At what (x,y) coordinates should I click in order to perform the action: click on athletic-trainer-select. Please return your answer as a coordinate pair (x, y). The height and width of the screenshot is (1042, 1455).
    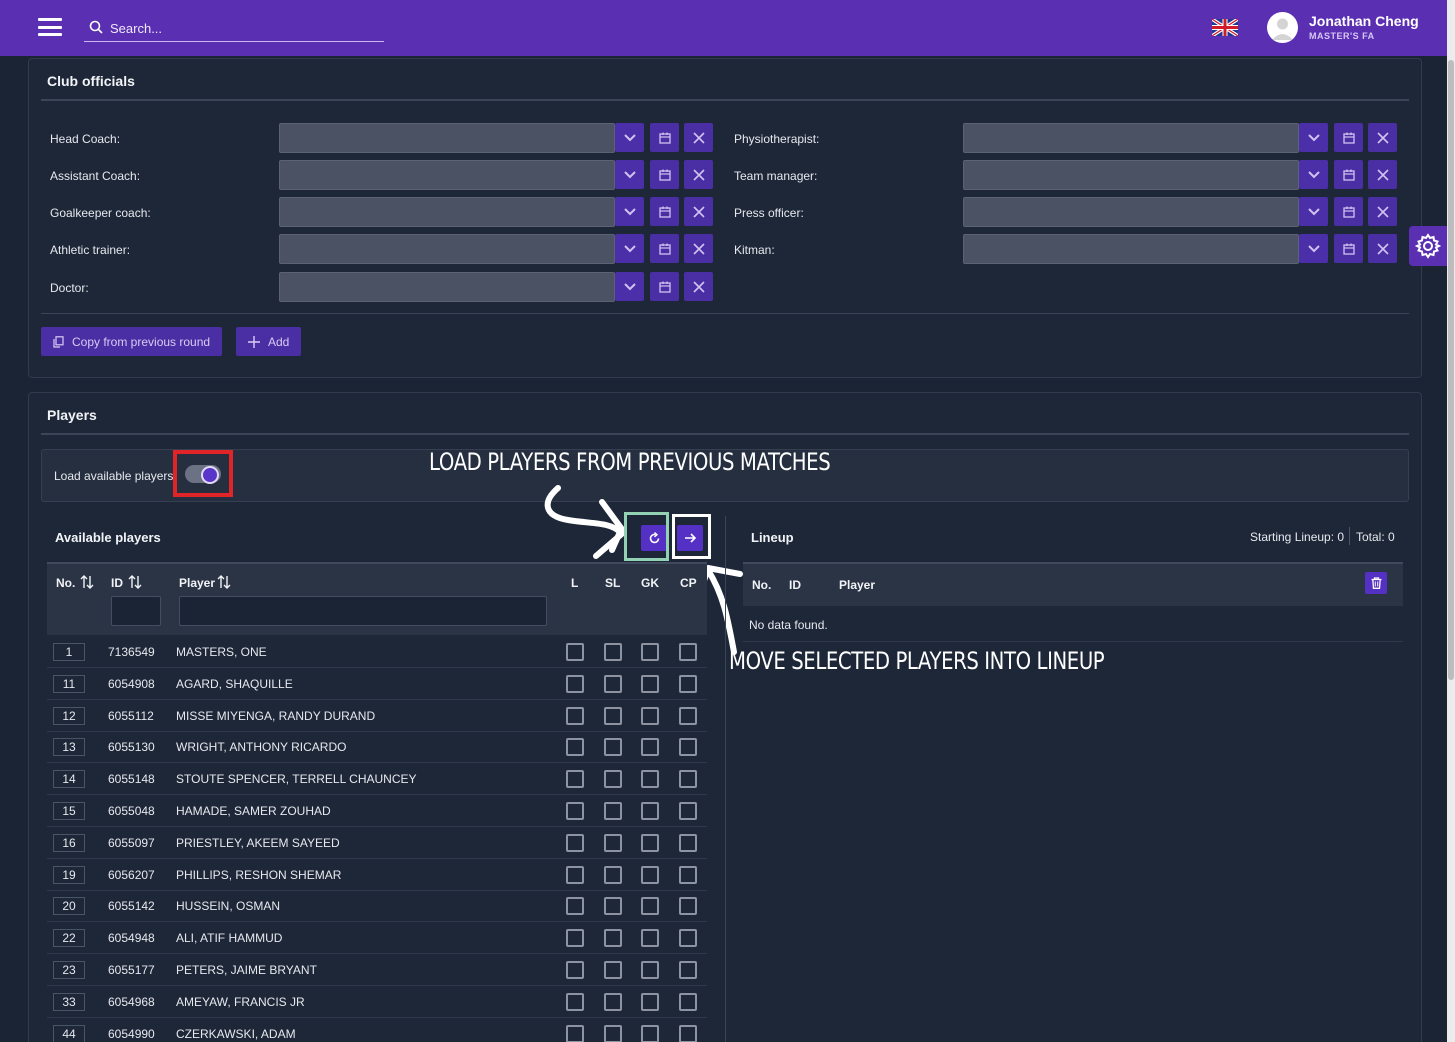
    Looking at the image, I should click on (447, 249).